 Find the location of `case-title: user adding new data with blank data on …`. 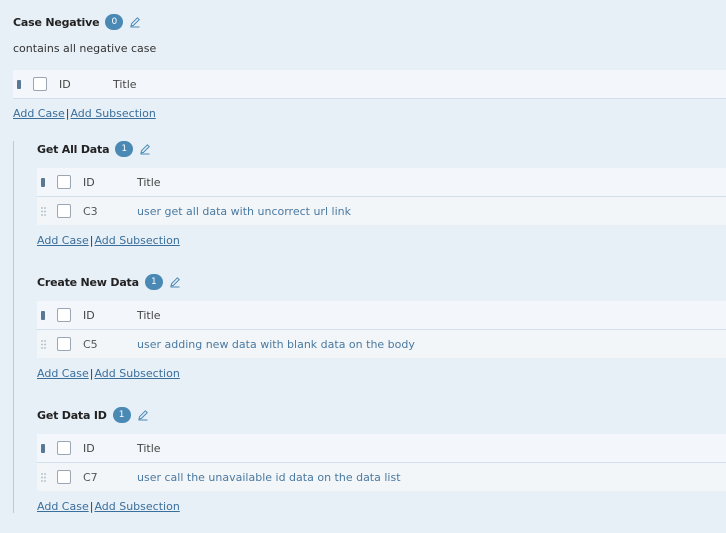

case-title: user adding new data with blank data on … is located at coordinates (276, 344).